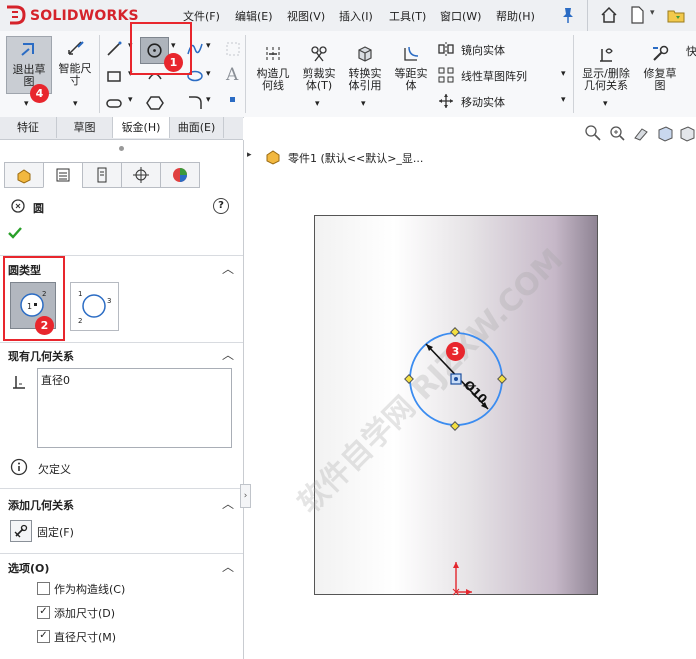 The image size is (696, 659). What do you see at coordinates (687, 133) in the screenshot?
I see `view-orientation-icon` at bounding box center [687, 133].